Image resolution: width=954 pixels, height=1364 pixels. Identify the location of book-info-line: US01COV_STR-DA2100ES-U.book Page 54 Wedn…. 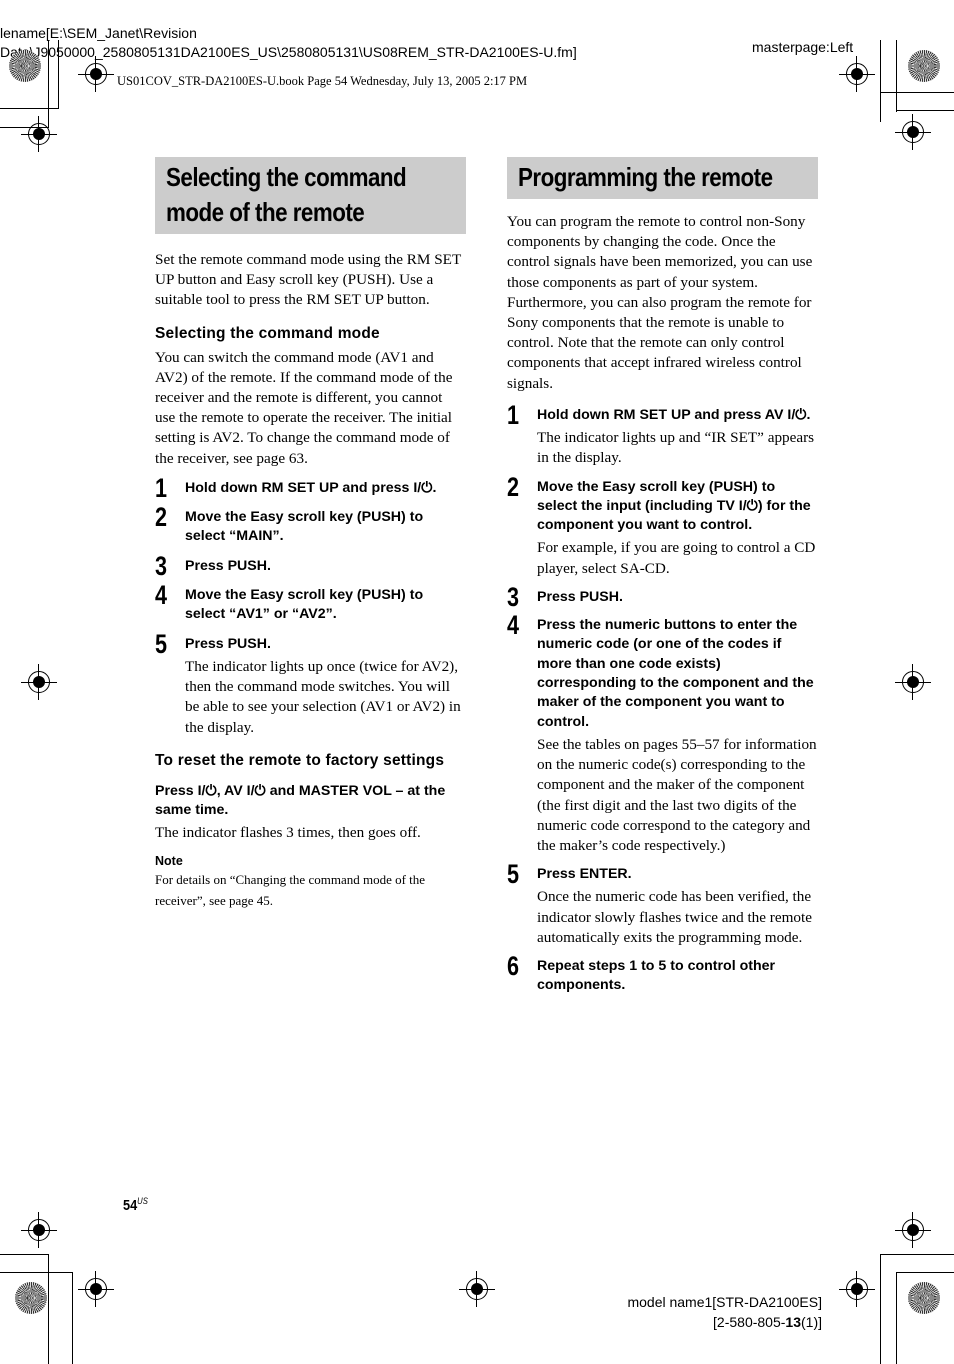
(322, 81).